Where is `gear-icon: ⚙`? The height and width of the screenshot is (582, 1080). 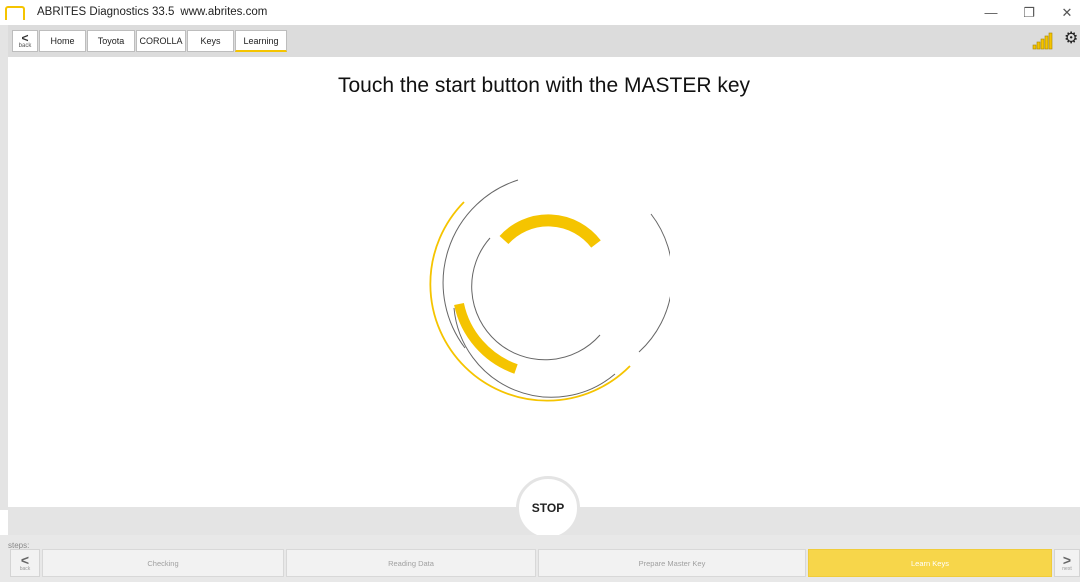
gear-icon: ⚙ is located at coordinates (1072, 39).